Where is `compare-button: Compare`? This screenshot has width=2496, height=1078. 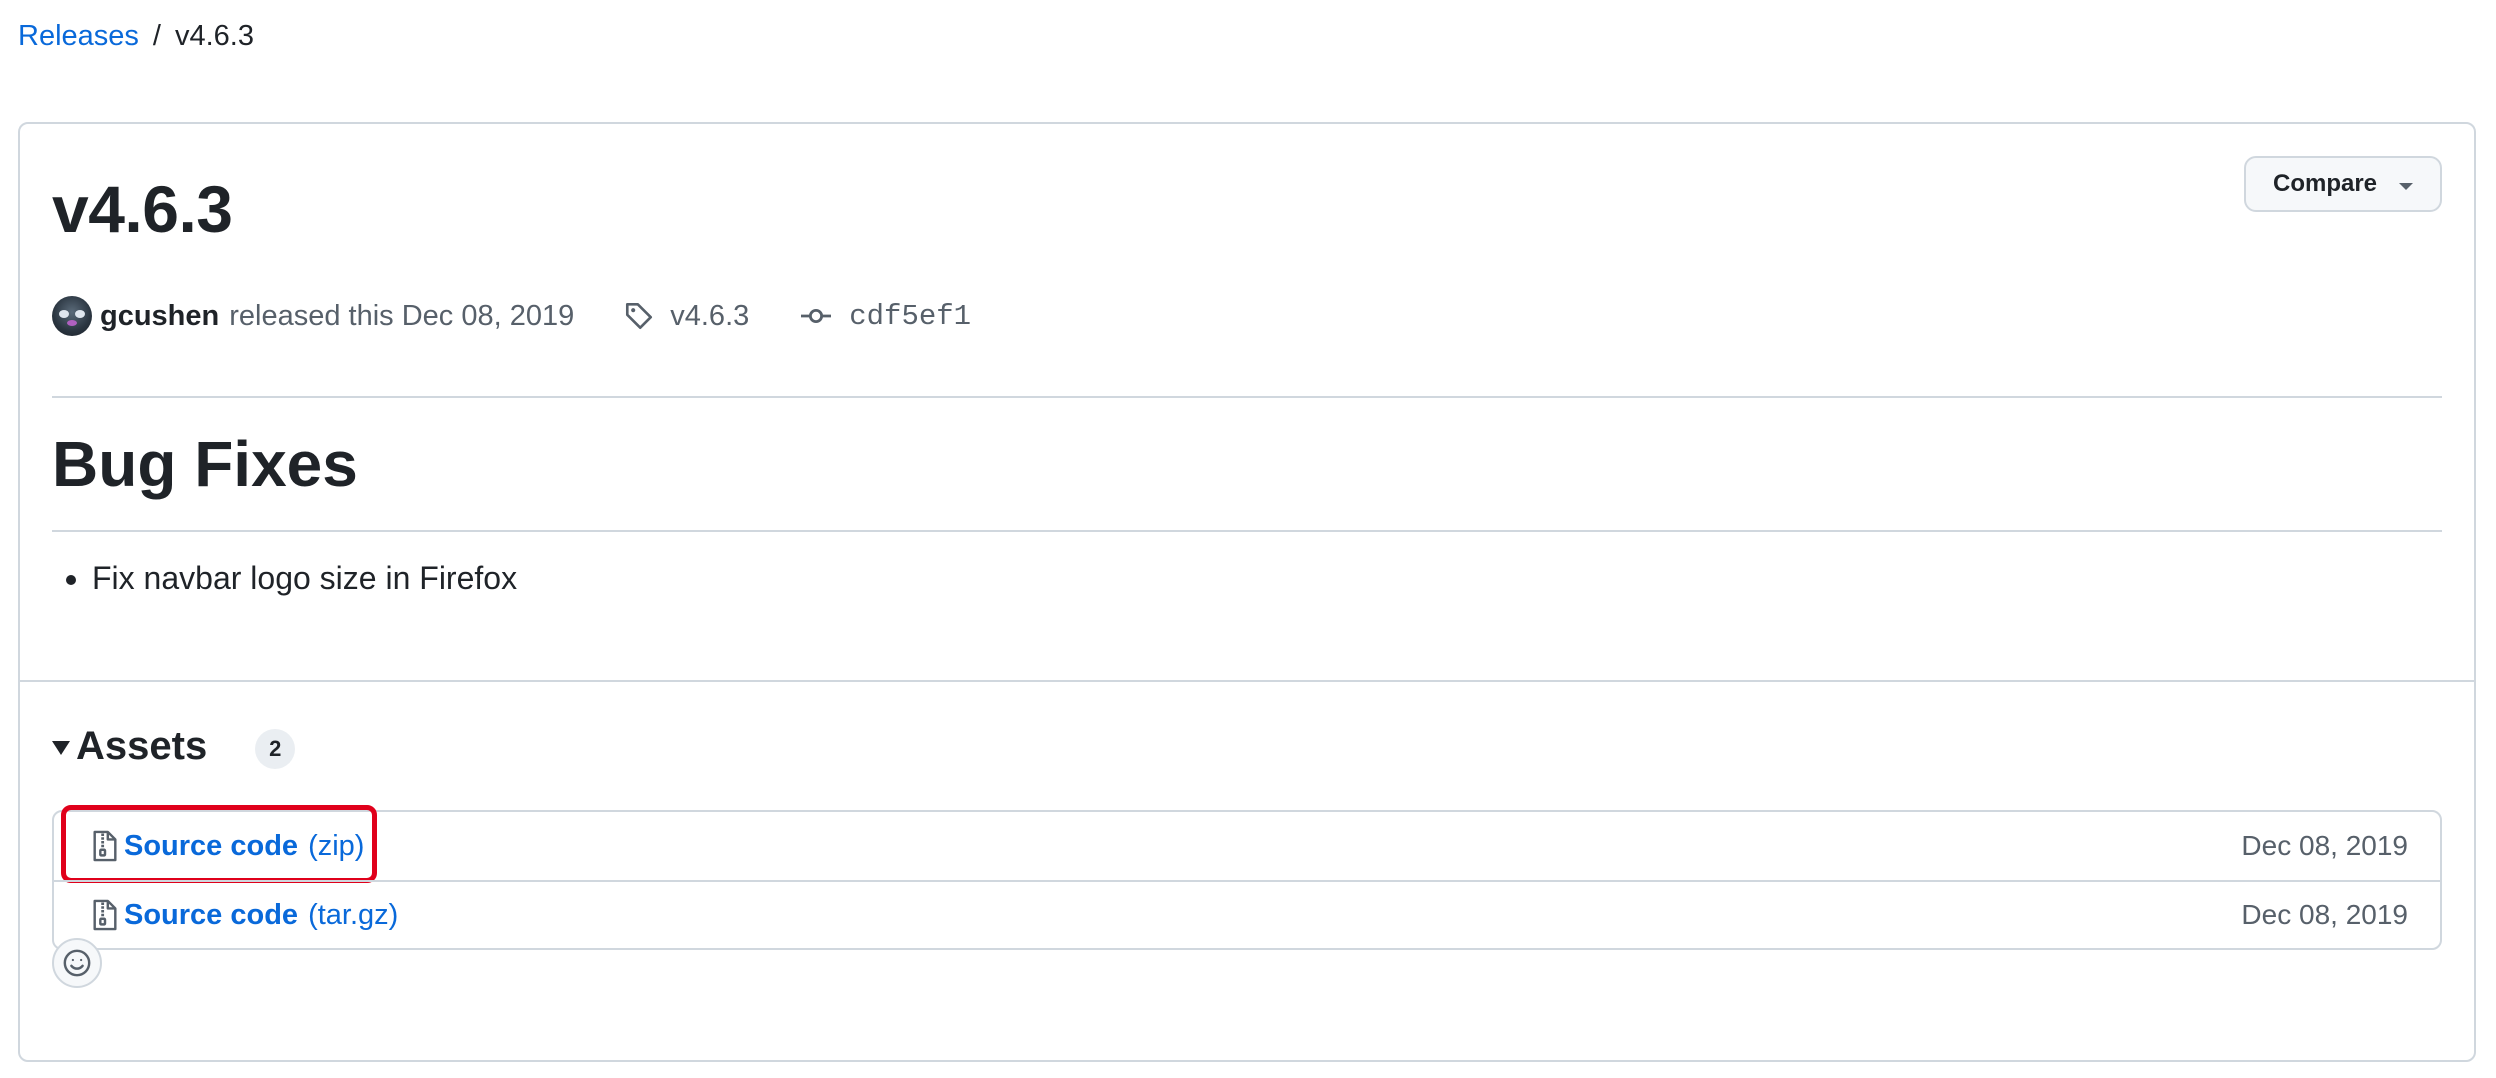
compare-button: Compare is located at coordinates (2343, 184).